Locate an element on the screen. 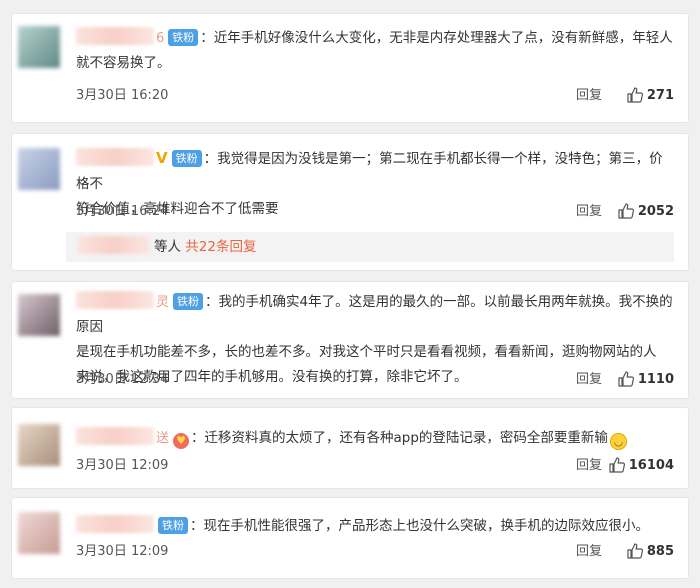 The width and height of the screenshot is (700, 588). username-tail: 6 is located at coordinates (160, 38).